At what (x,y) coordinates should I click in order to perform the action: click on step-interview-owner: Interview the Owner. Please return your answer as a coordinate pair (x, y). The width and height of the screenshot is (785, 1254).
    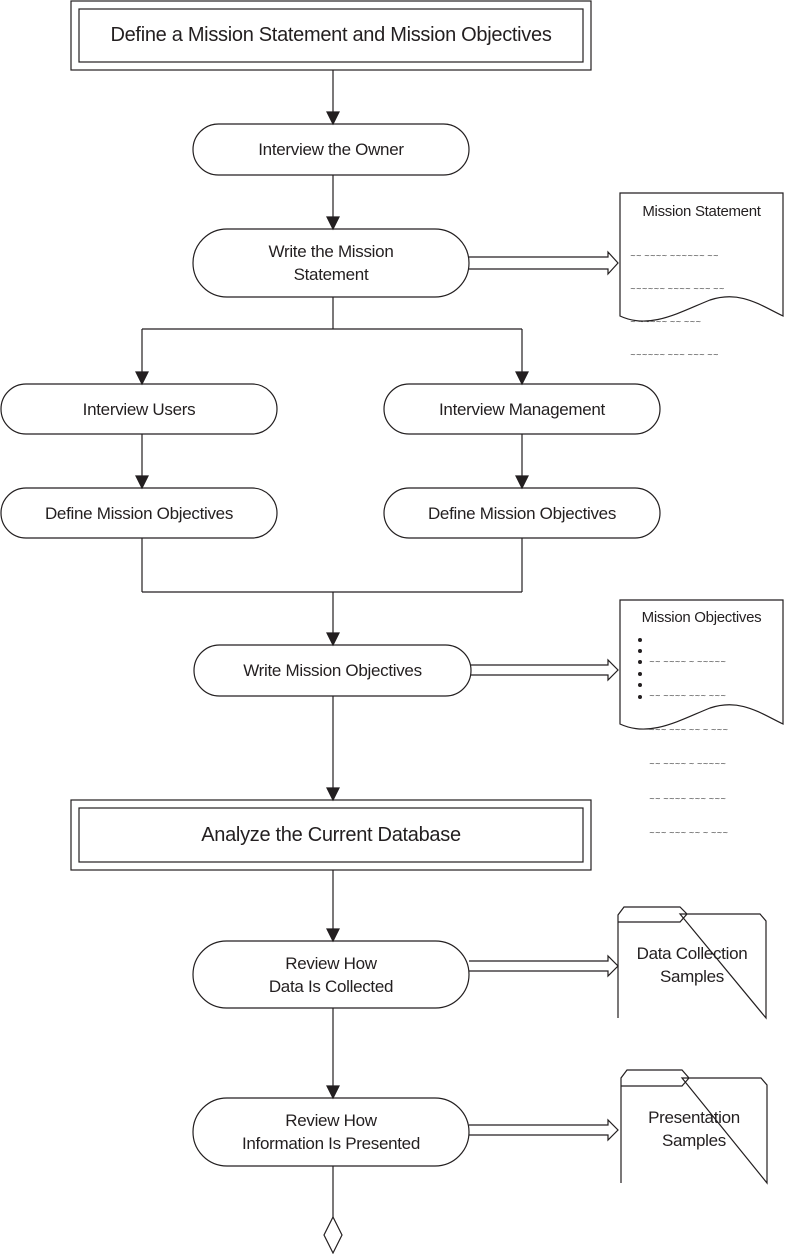
    Looking at the image, I should click on (331, 149).